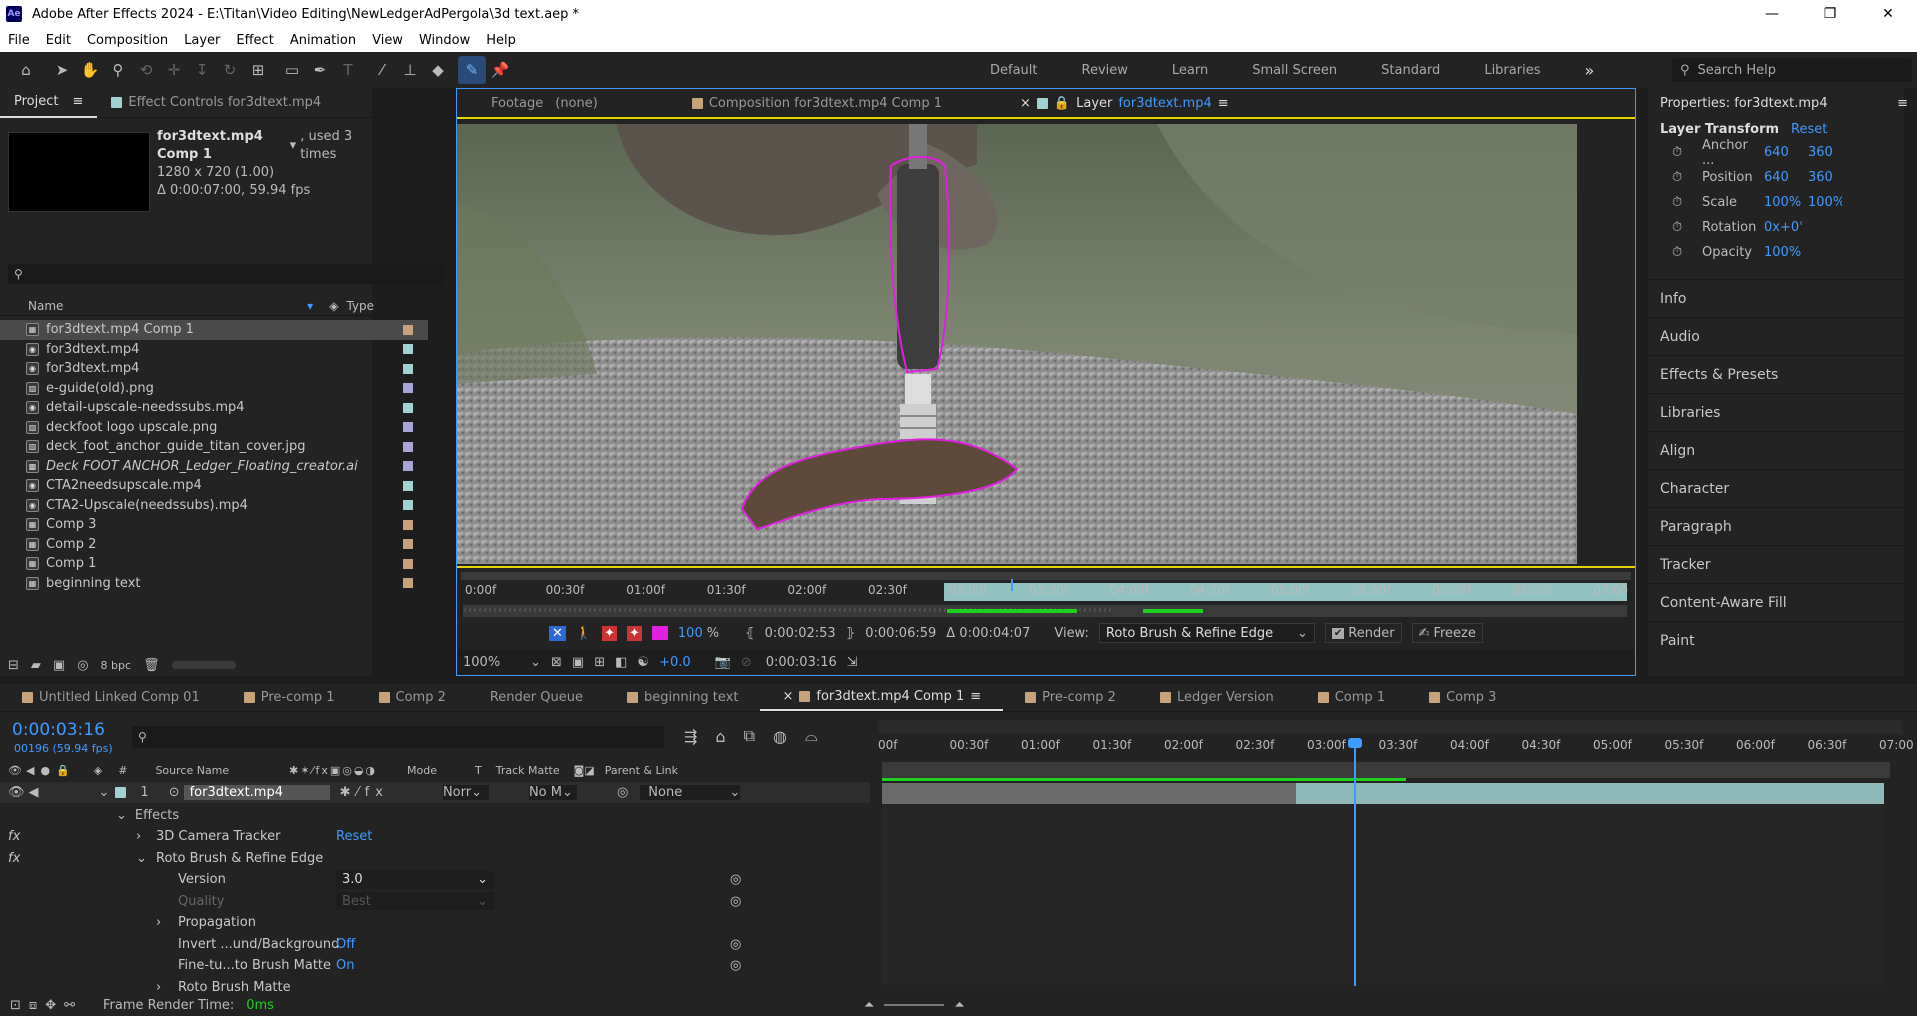 This screenshot has height=1016, width=1917. What do you see at coordinates (552, 792) in the screenshot?
I see `layer-track-matte-select: No M ⌄` at bounding box center [552, 792].